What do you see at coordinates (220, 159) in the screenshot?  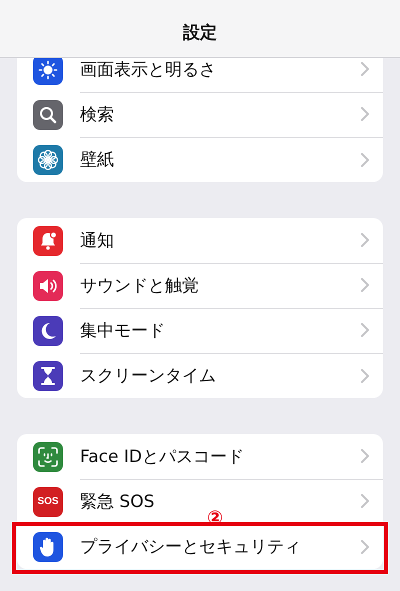 I see `row-label: 壁紙` at bounding box center [220, 159].